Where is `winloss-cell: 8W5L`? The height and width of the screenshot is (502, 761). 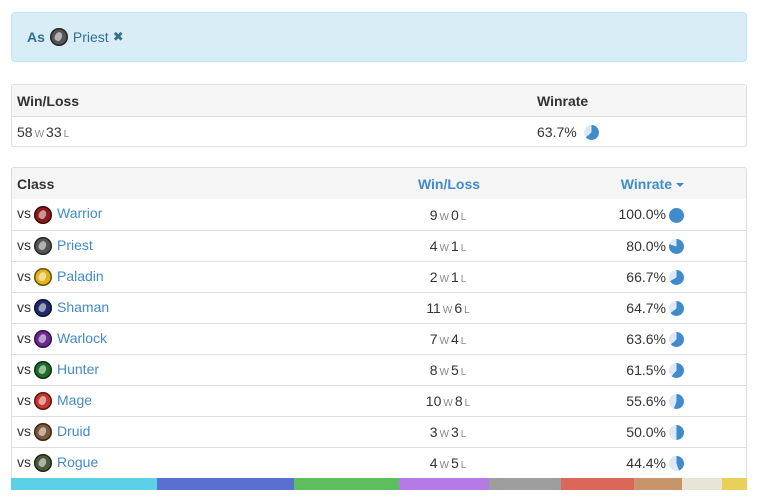 winloss-cell: 8W5L is located at coordinates (449, 370).